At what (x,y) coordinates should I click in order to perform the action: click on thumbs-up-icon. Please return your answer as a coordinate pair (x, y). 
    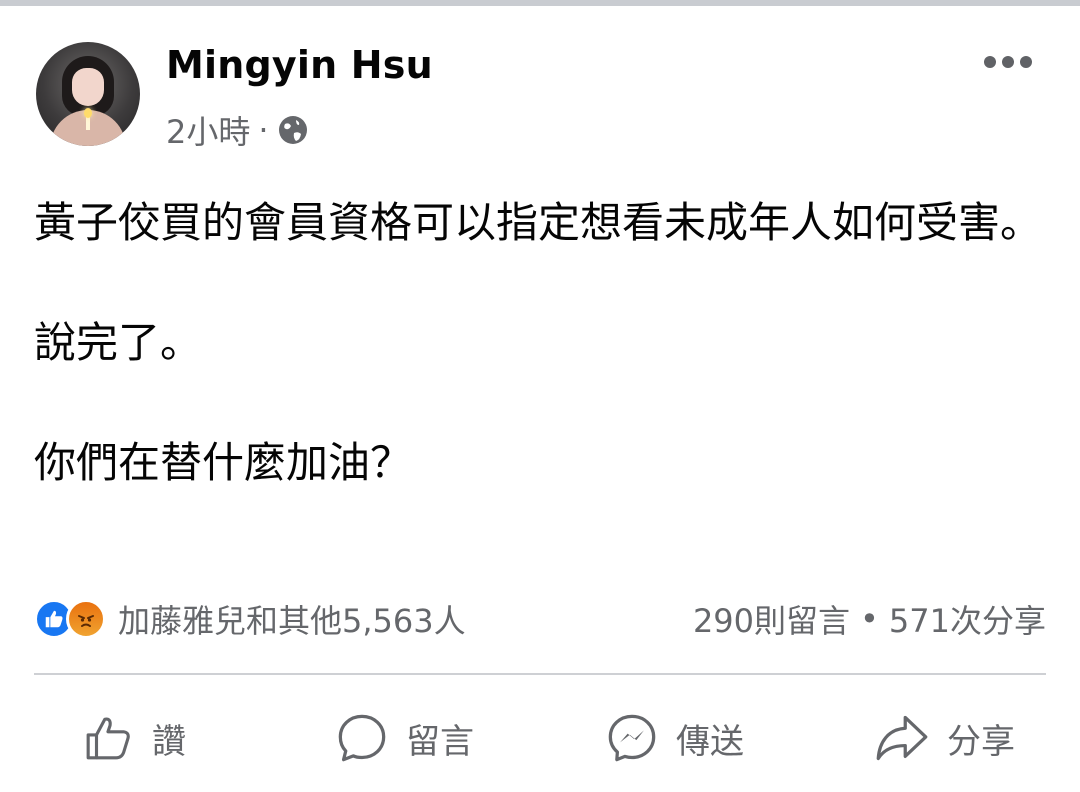
    Looking at the image, I should click on (108, 738).